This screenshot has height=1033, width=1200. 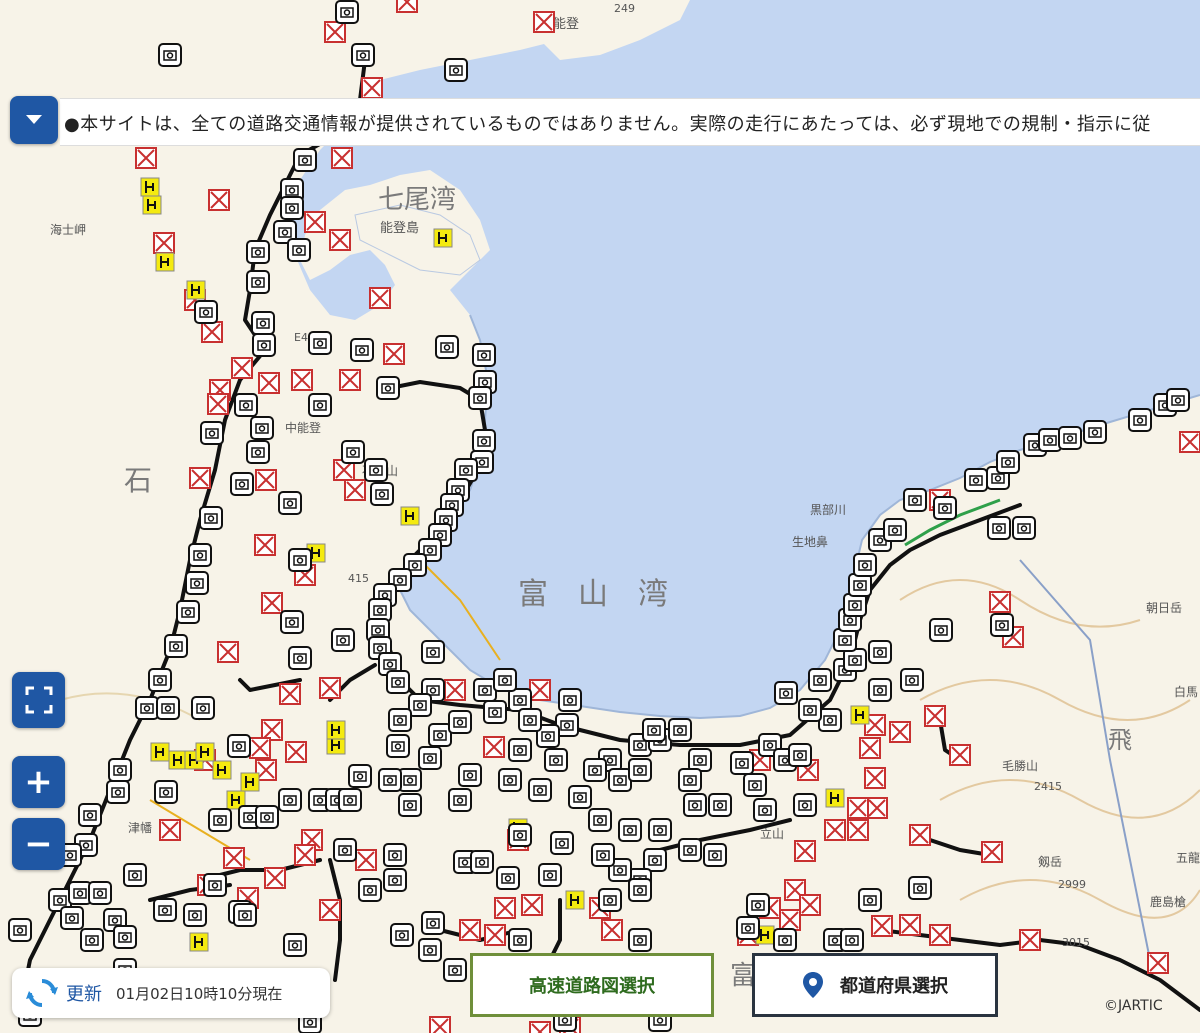 What do you see at coordinates (38, 844) in the screenshot?
I see `zoom-out-button: −` at bounding box center [38, 844].